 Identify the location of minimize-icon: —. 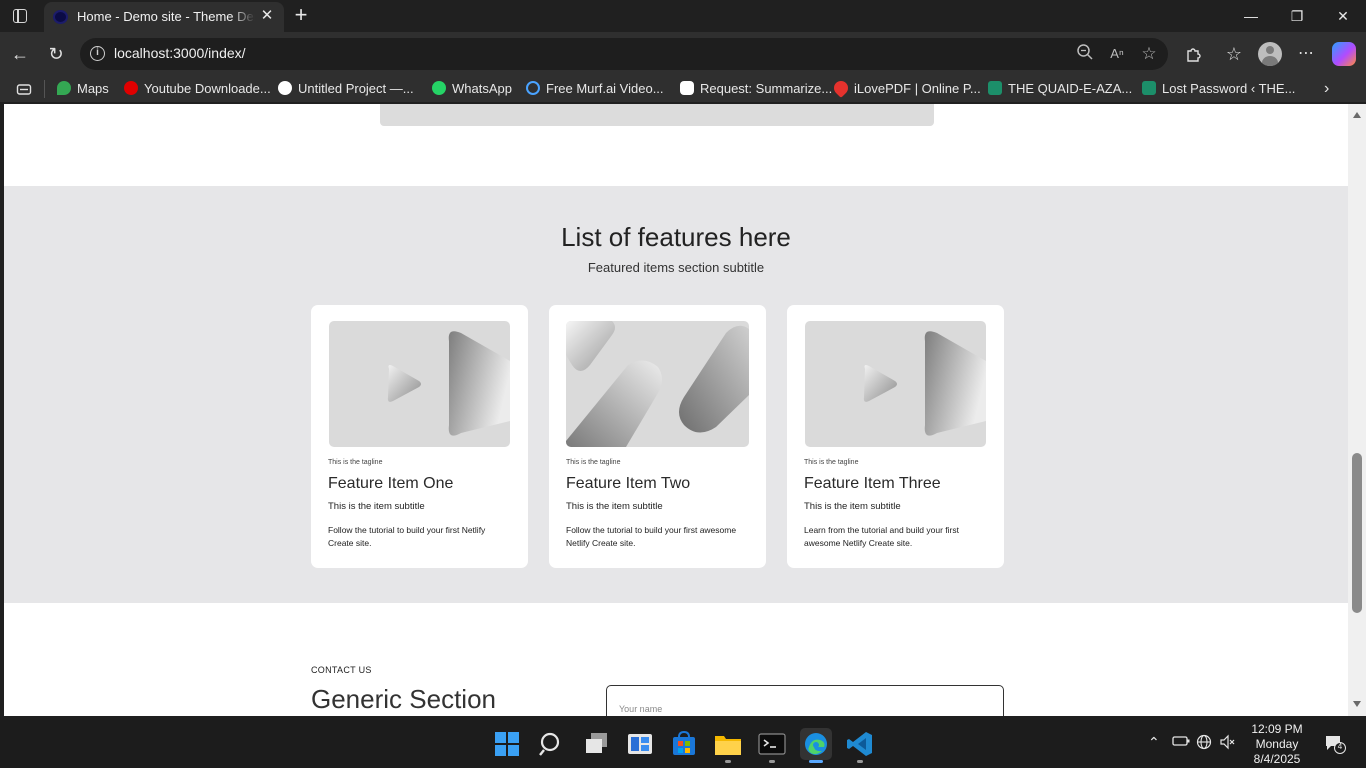
(1251, 16).